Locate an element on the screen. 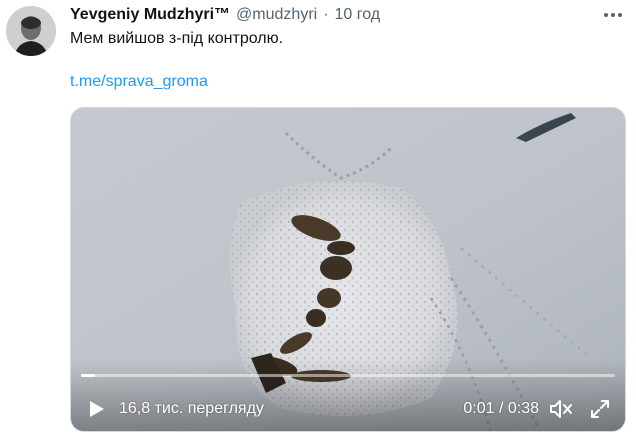 The width and height of the screenshot is (636, 436). play-icon is located at coordinates (97, 409).